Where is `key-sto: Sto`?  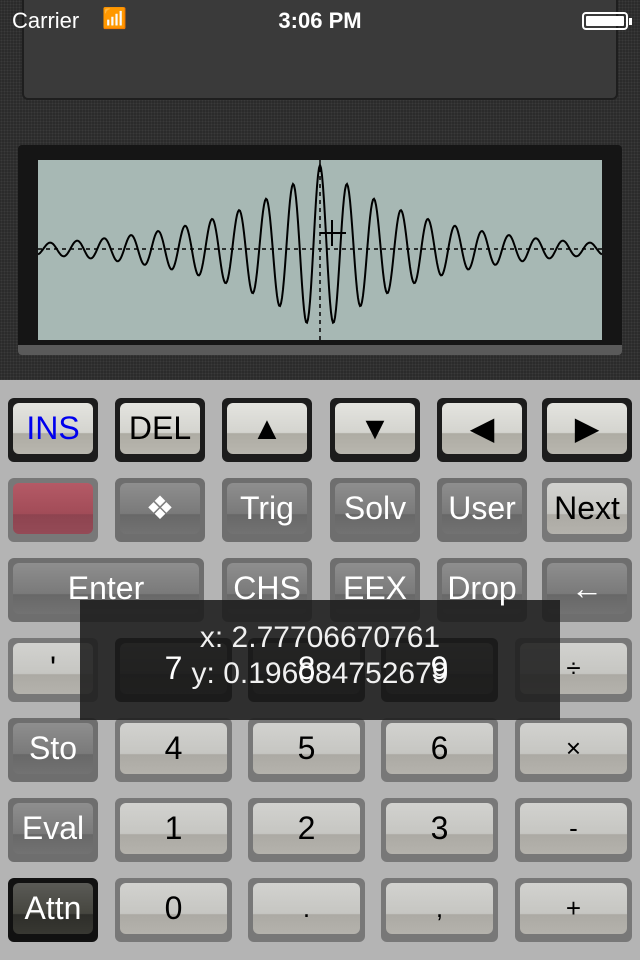 key-sto: Sto is located at coordinates (53, 750).